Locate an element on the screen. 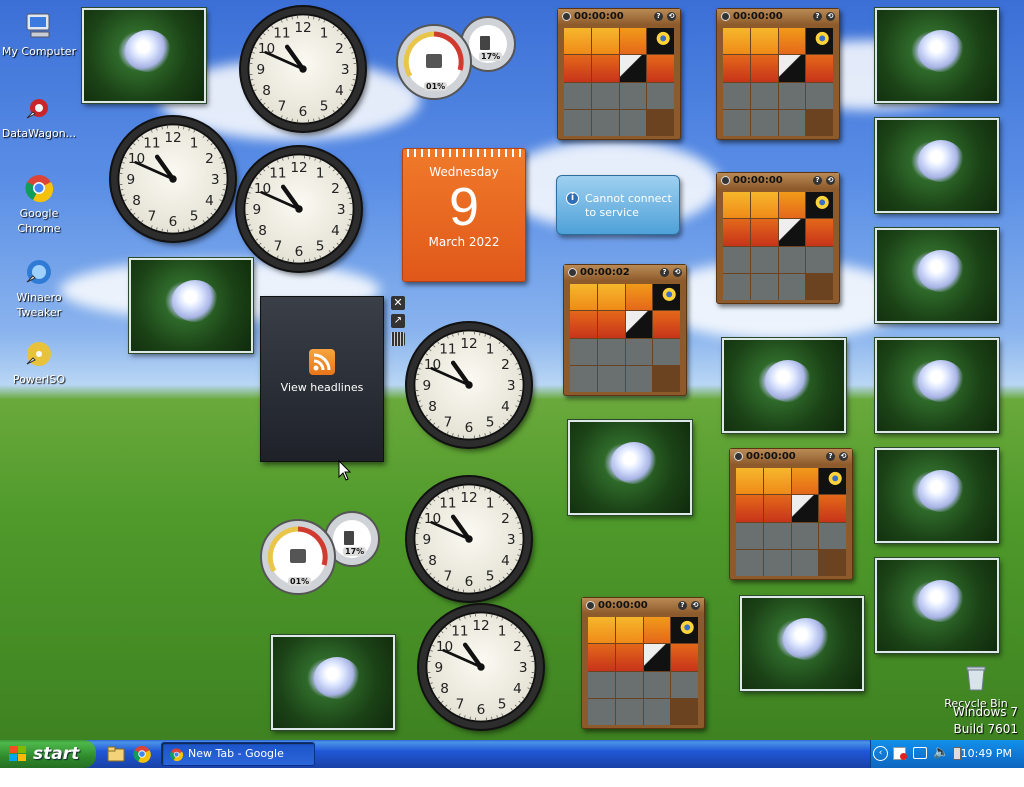 The image size is (1024, 787). view-headlines-link: View headlines is located at coordinates (322, 387).